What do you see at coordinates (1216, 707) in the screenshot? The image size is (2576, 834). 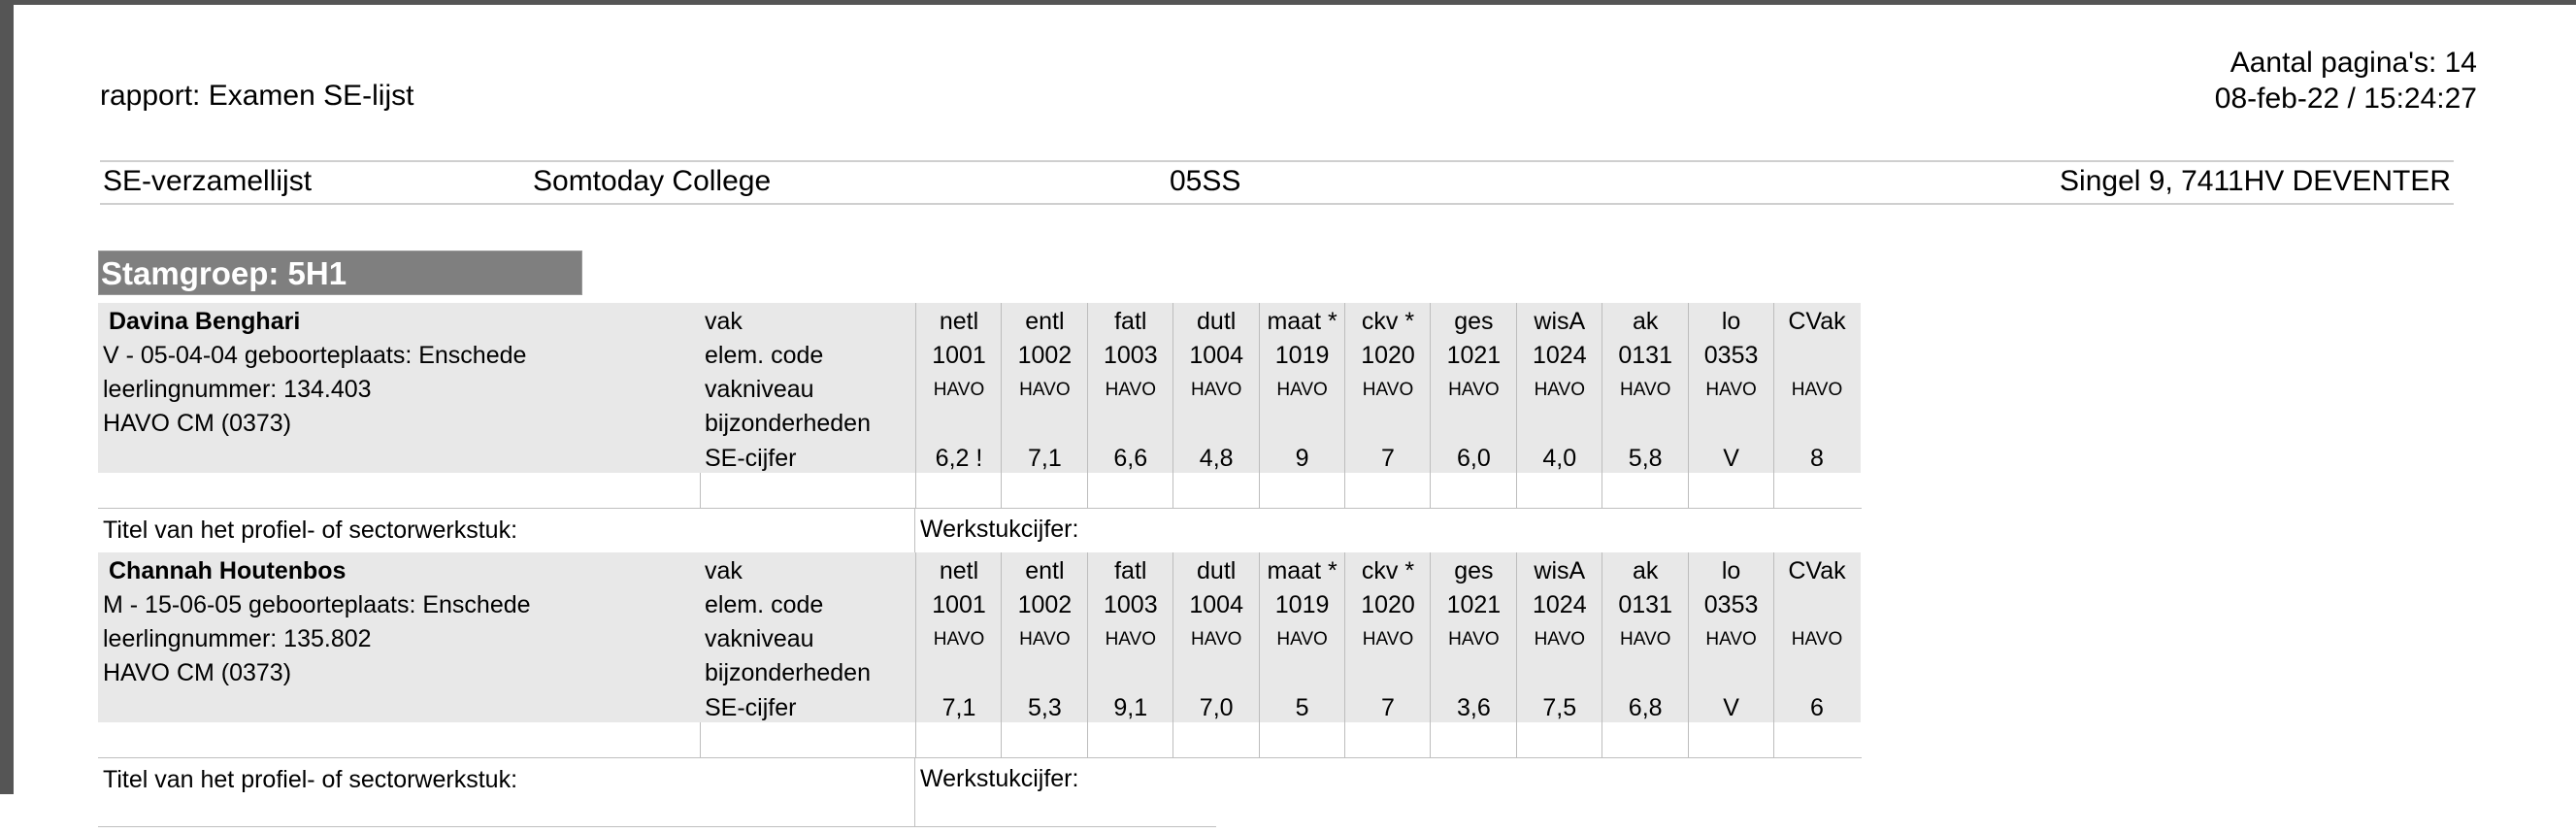 I see `se-grade: 7,0` at bounding box center [1216, 707].